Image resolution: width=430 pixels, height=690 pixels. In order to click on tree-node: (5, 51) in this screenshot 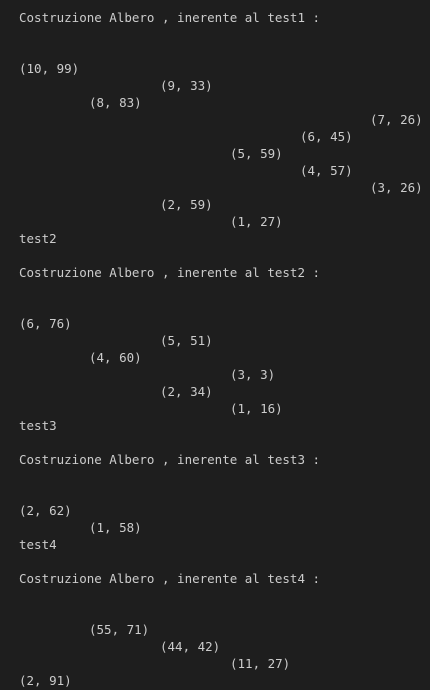, I will do `click(186, 340)`.